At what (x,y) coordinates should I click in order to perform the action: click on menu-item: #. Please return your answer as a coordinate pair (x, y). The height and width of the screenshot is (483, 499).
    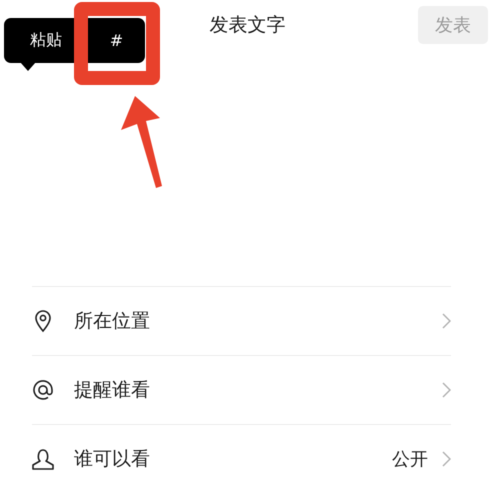
    Looking at the image, I should click on (116, 40).